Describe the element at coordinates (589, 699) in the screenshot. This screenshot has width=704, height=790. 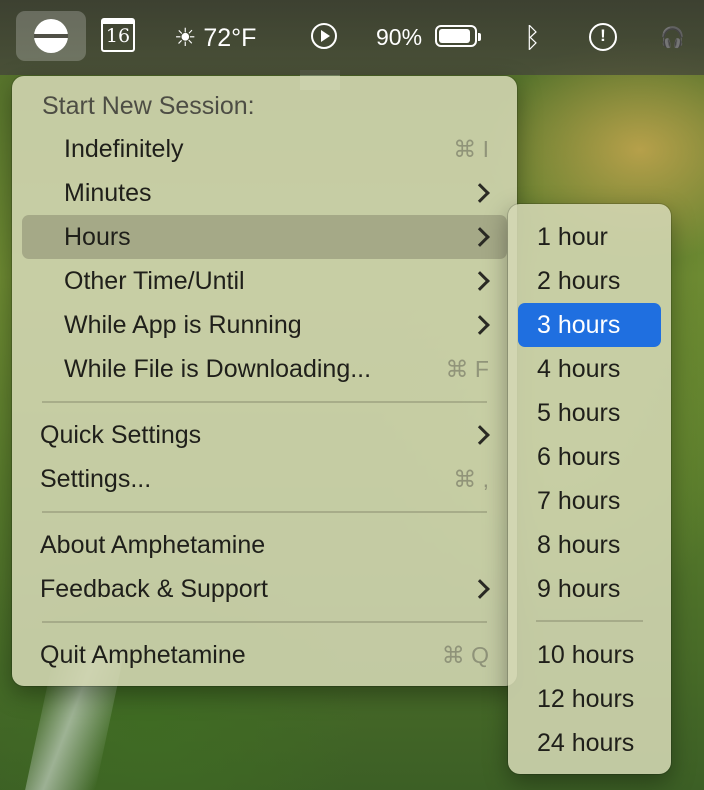
I see `submenu-item-12-hours: 12 hours` at that location.